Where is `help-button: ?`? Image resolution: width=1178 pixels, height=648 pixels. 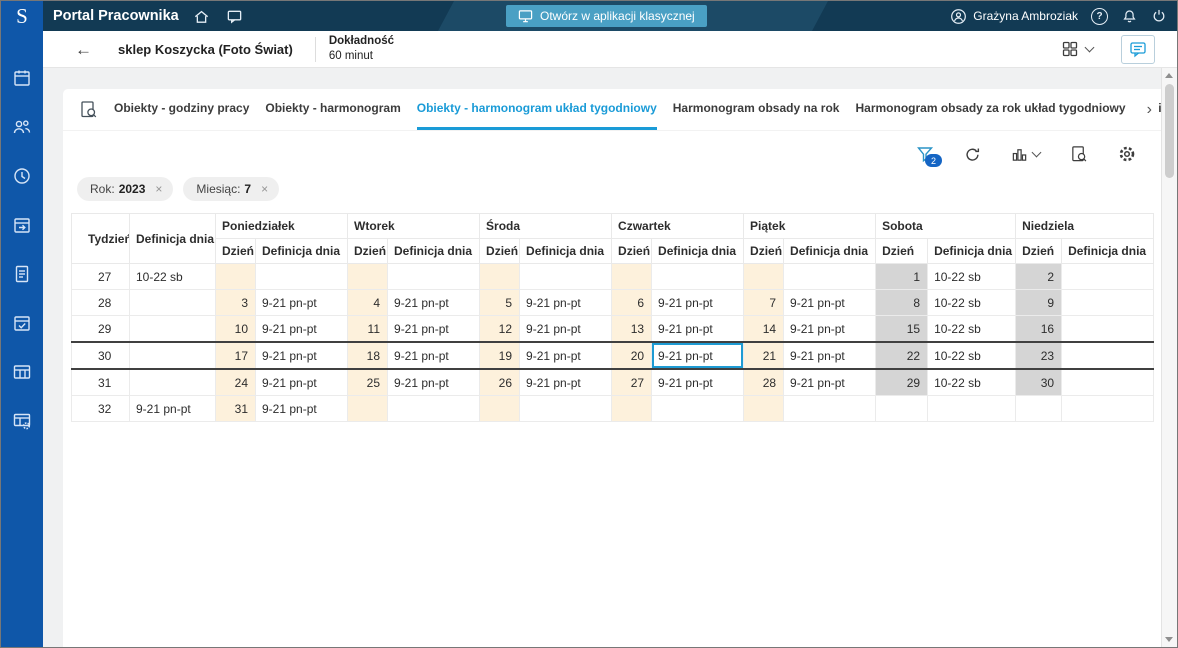
help-button: ? is located at coordinates (1099, 16).